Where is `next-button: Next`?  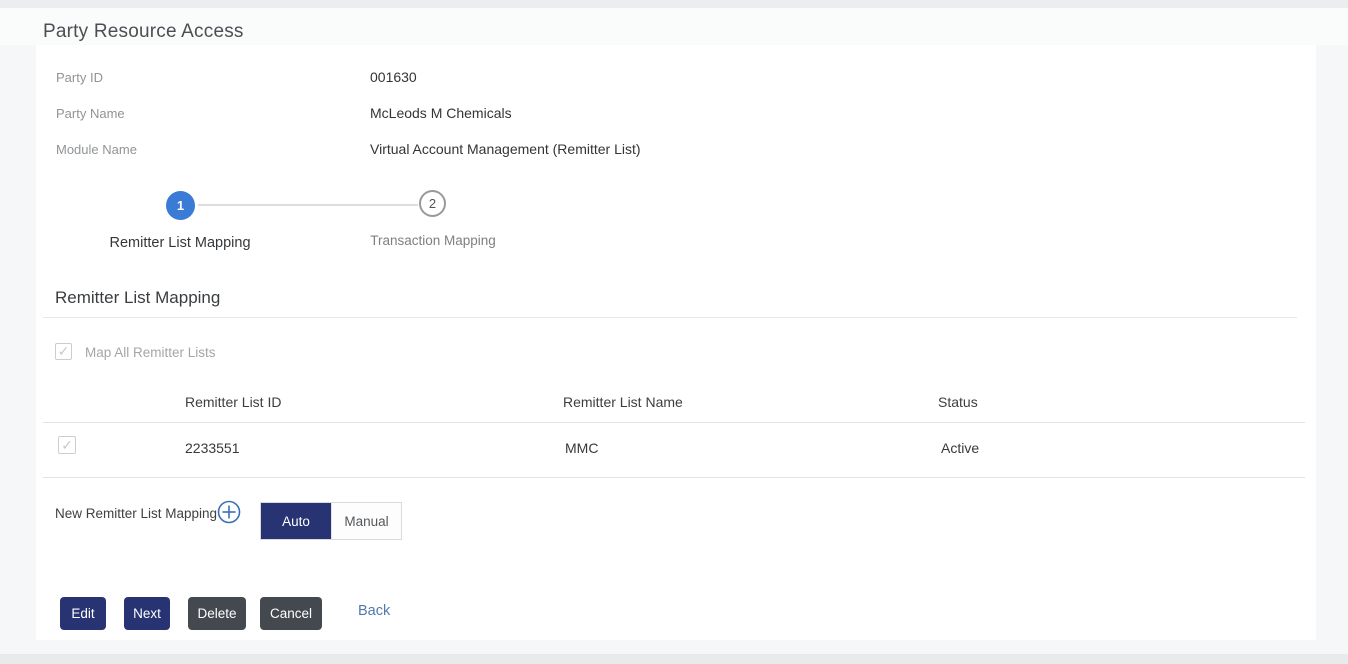 next-button: Next is located at coordinates (147, 613).